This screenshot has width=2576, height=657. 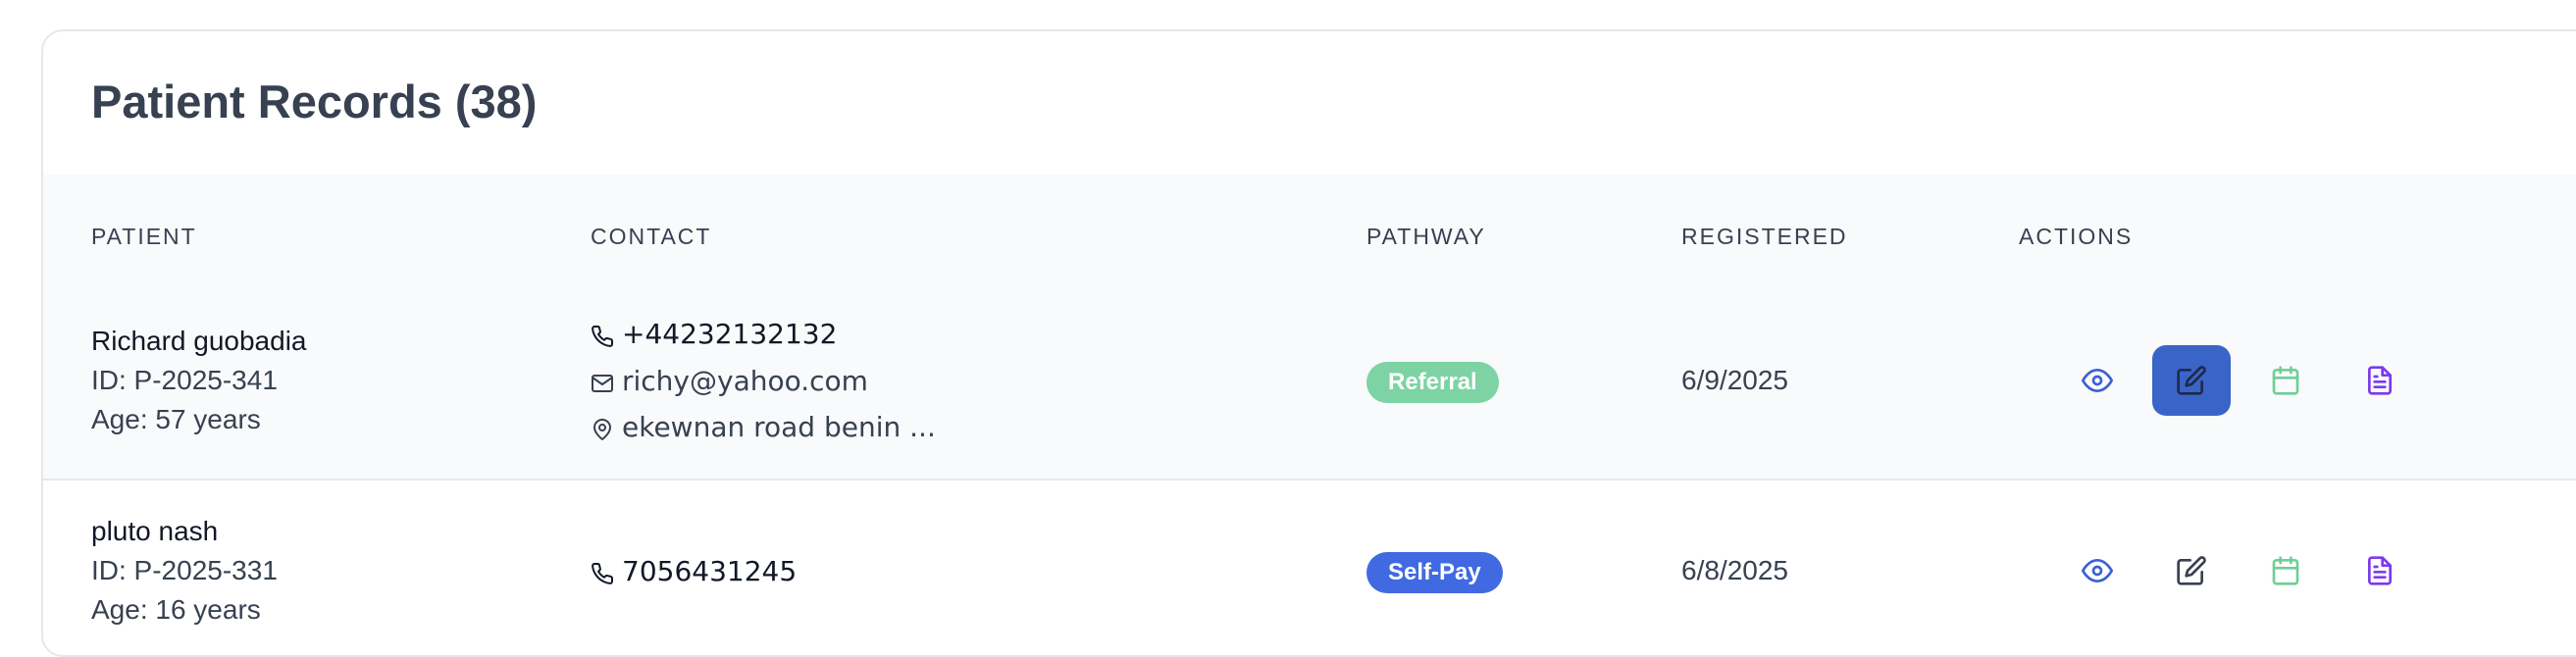 What do you see at coordinates (730, 334) in the screenshot?
I see `phone-text: +44232132132` at bounding box center [730, 334].